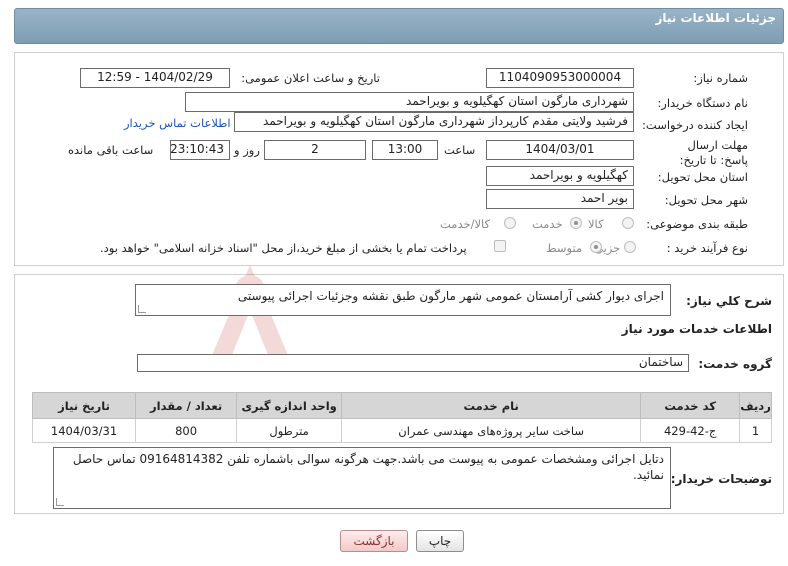 This screenshot has height=566, width=788. Describe the element at coordinates (289, 405) in the screenshot. I see `col-unit: واحد اندازه گیری` at that location.